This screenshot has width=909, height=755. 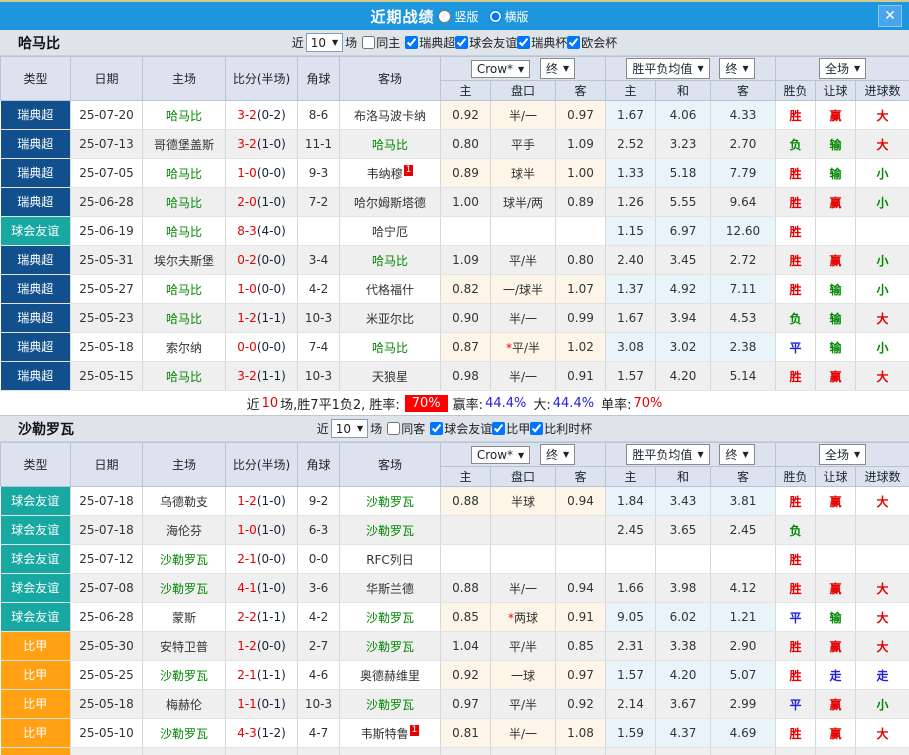 What do you see at coordinates (106, 559) in the screenshot?
I see `match-date: 25-07-12` at bounding box center [106, 559].